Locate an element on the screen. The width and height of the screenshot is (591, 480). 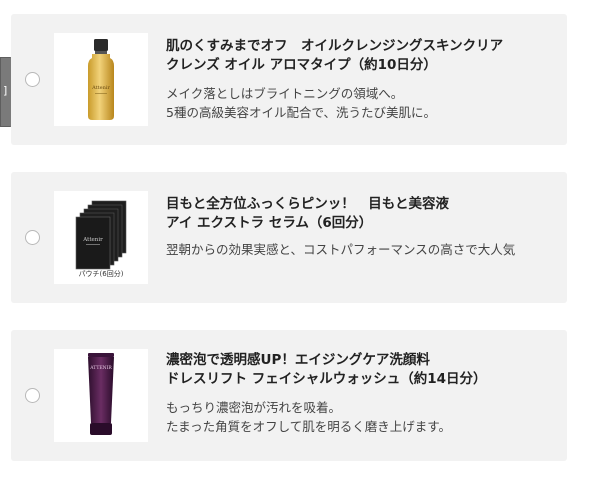
product-image-eye-serum: Attenir パウチ(6回分) is located at coordinates (101, 237).